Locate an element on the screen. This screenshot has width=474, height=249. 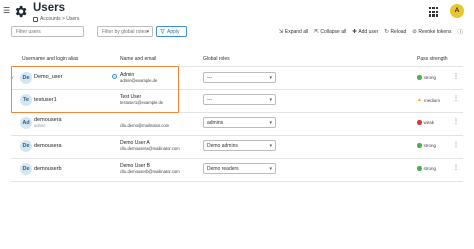
role-value: Demo readers is located at coordinates (223, 169).